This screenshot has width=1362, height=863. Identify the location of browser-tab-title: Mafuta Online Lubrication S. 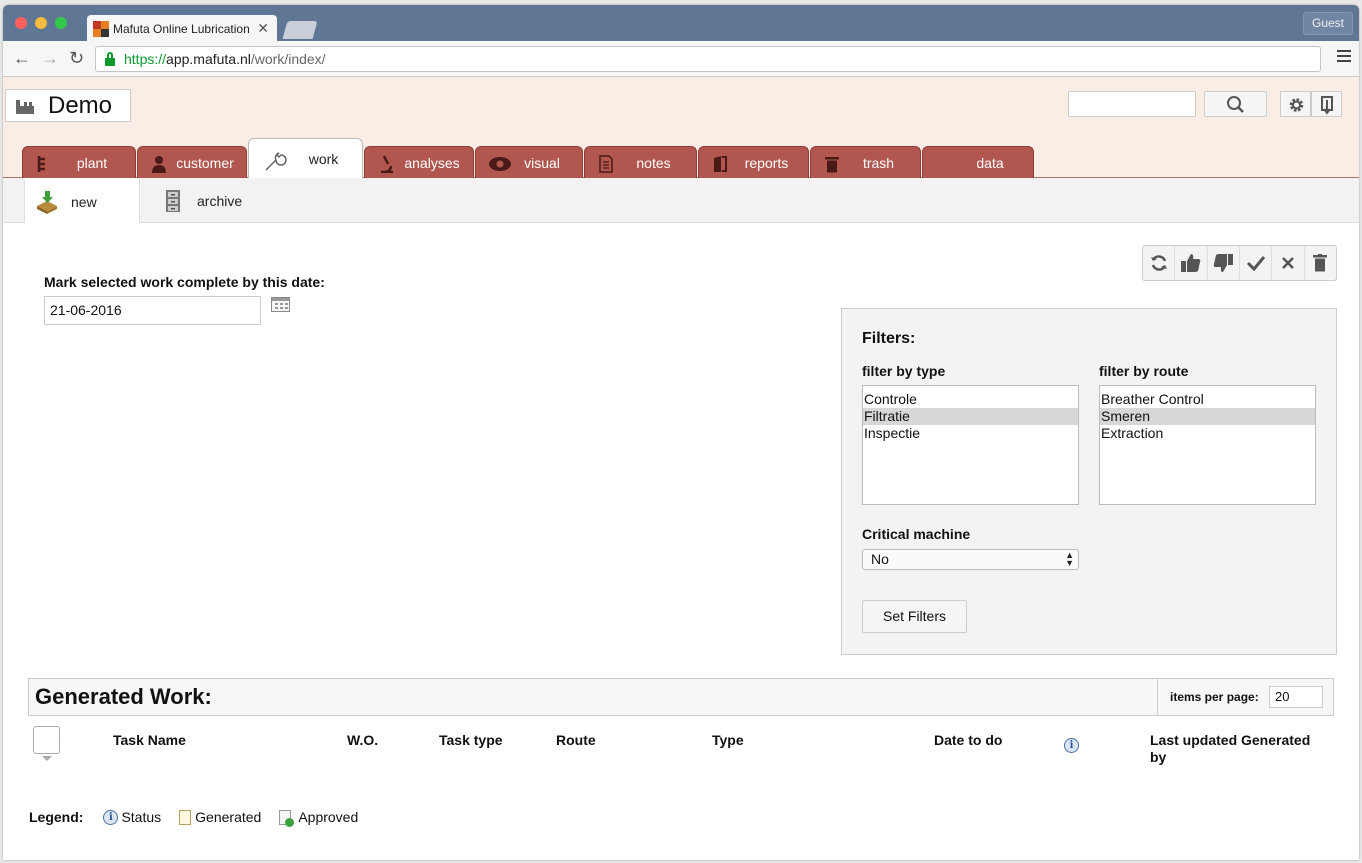
(183, 28).